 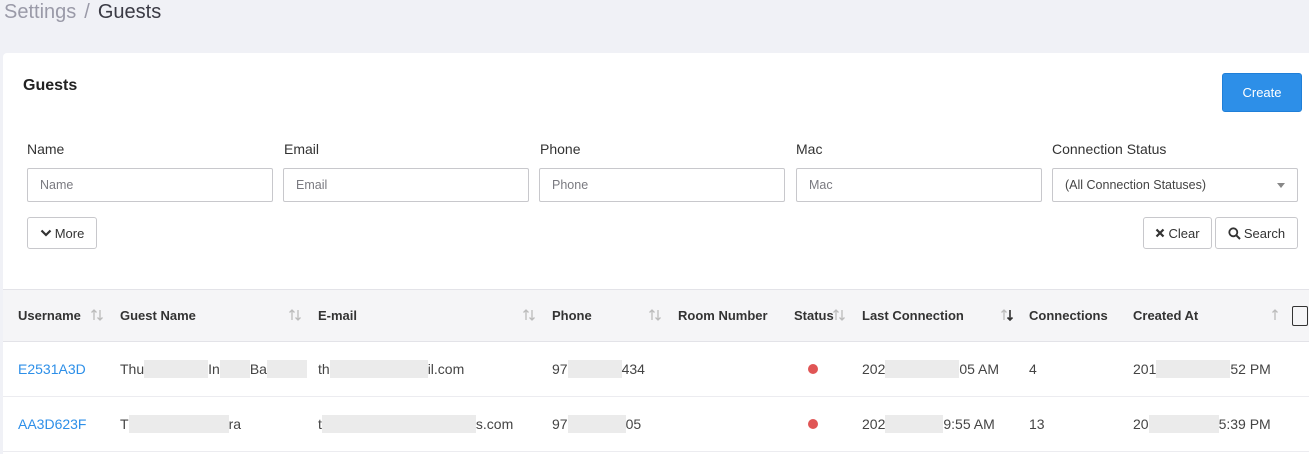 I want to click on search-icon, so click(x=1234, y=233).